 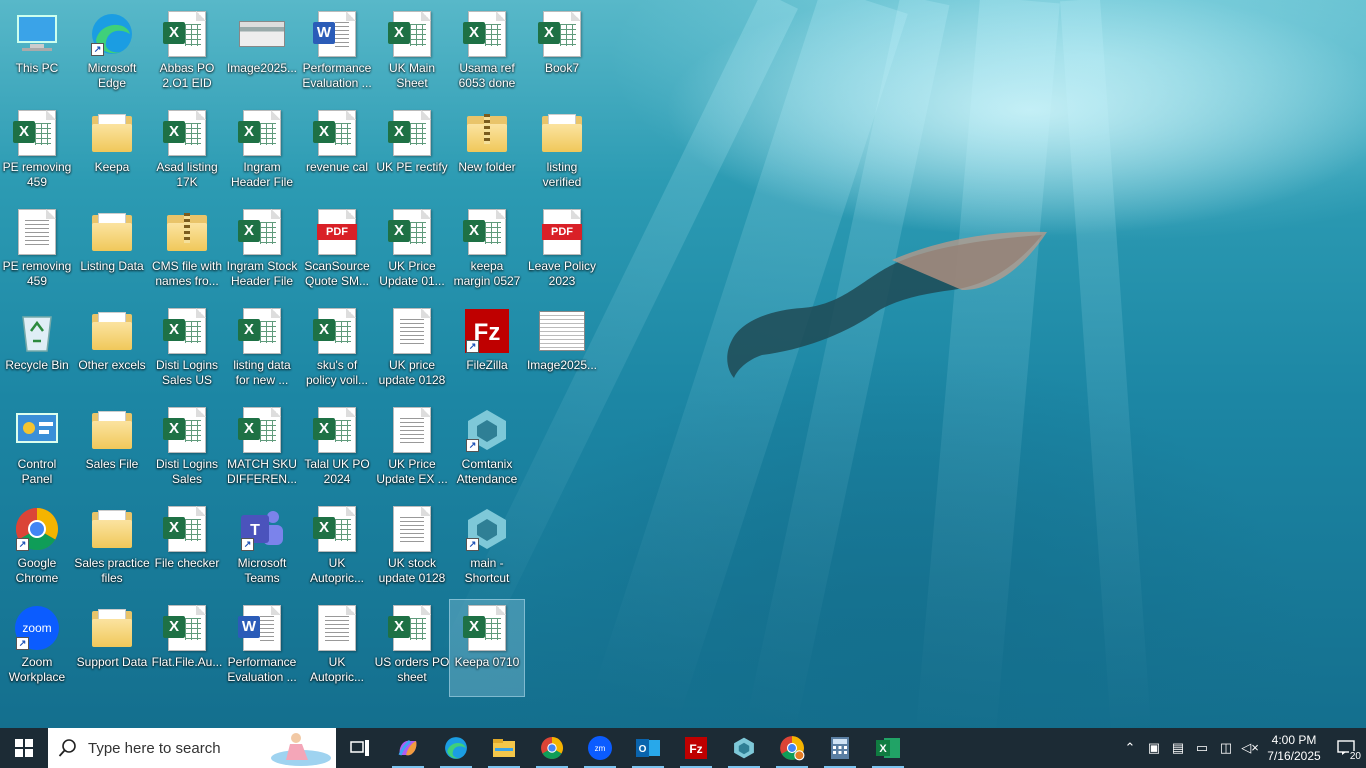 What do you see at coordinates (792, 748) in the screenshot?
I see `taskbar-chrome-profile-button` at bounding box center [792, 748].